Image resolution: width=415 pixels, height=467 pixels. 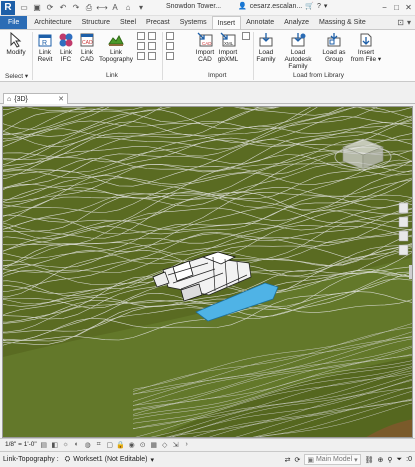 I want to click on qat-dropdown-icon: ▾, so click(x=141, y=8).